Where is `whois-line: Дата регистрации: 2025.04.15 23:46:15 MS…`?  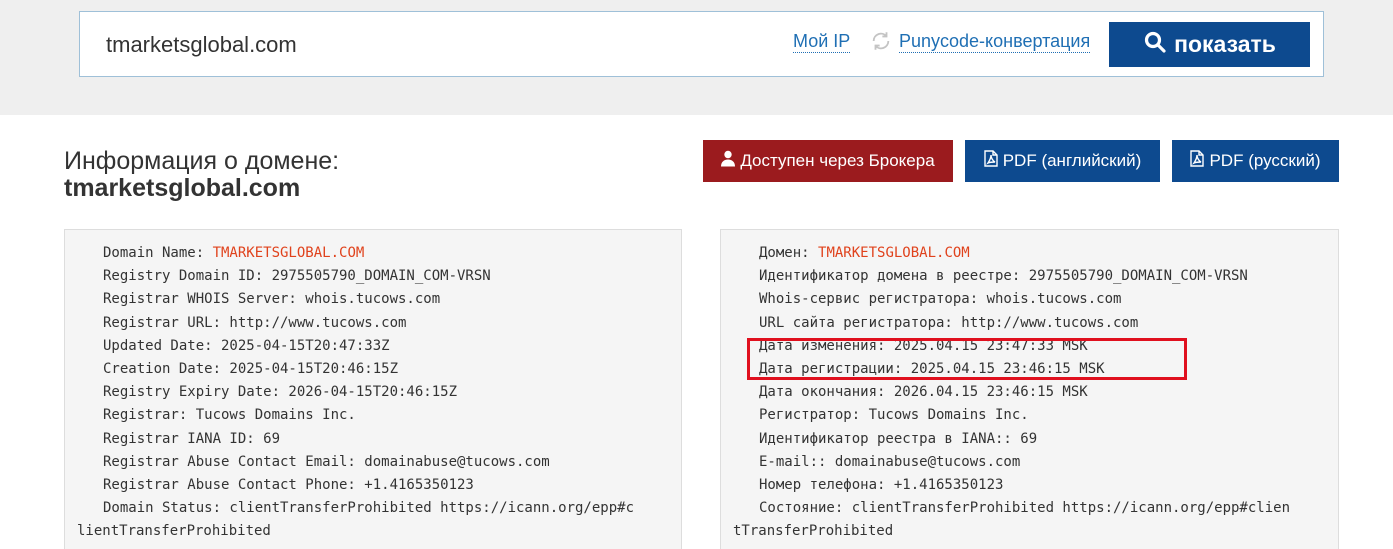
whois-line: Дата регистрации: 2025.04.15 23:46:15 MS… is located at coordinates (932, 369).